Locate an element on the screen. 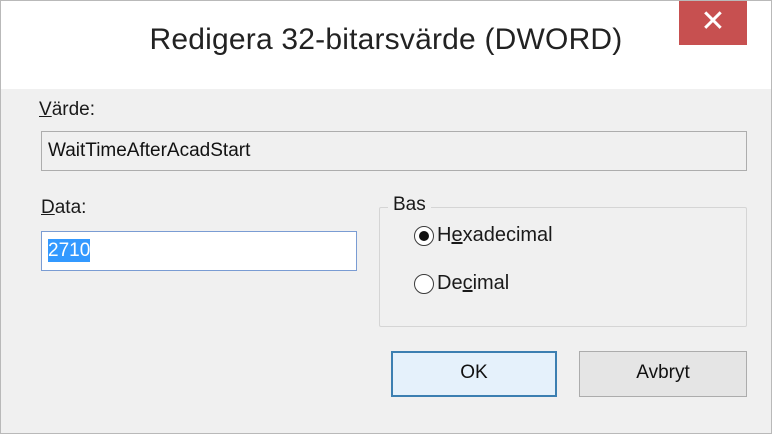  radio-hexadecimal: Hexadecimal is located at coordinates (483, 235).